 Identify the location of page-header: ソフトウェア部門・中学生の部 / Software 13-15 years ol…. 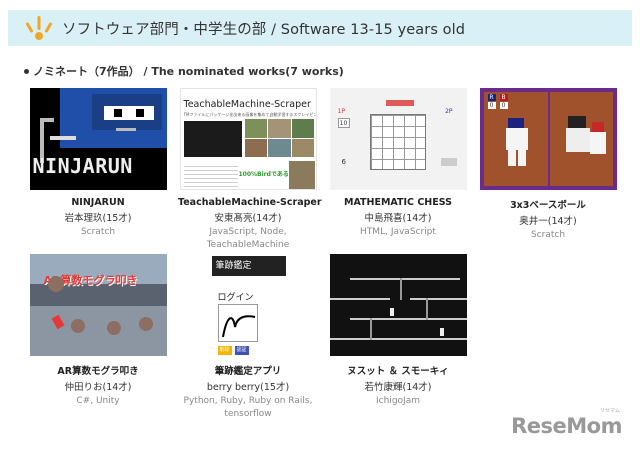
(320, 28).